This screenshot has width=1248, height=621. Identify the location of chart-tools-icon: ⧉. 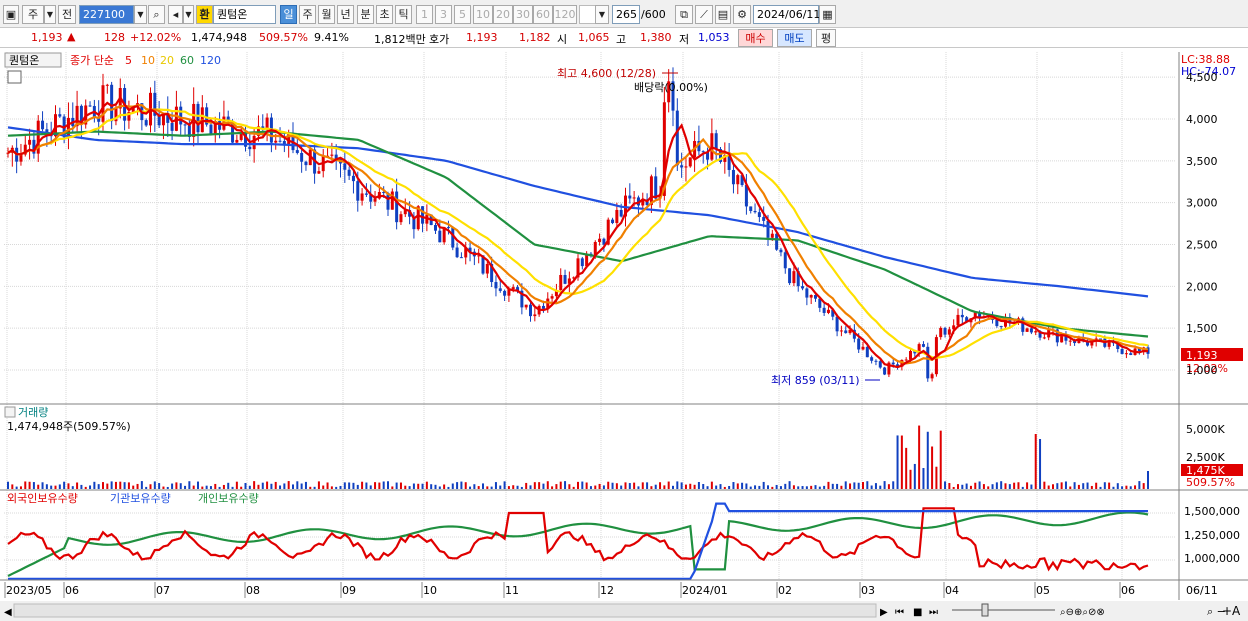
(684, 14).